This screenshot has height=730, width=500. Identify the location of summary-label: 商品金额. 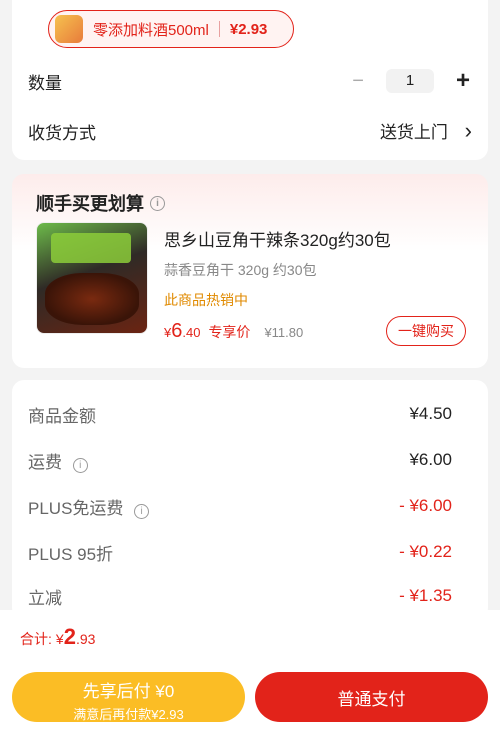
(62, 416).